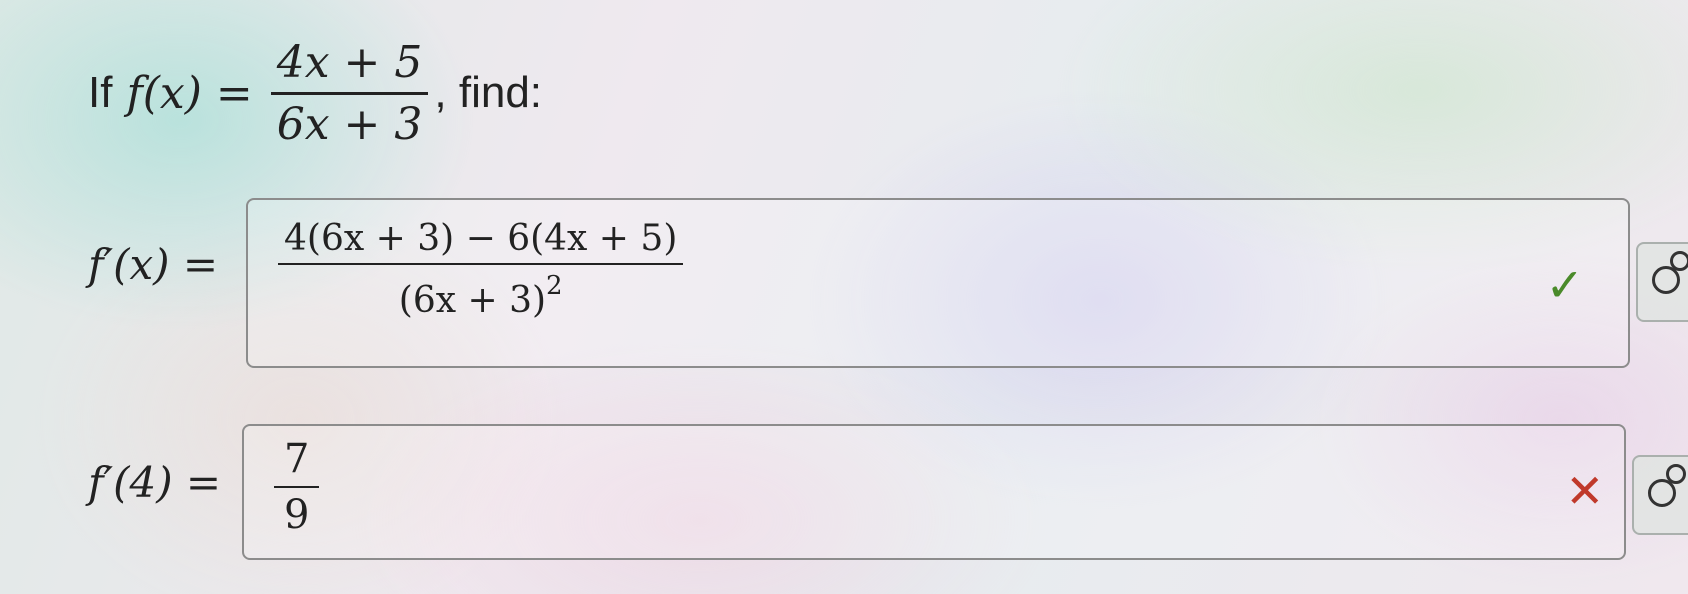 The width and height of the screenshot is (1688, 594). I want to click on check-icon: ✓, so click(1564, 285).